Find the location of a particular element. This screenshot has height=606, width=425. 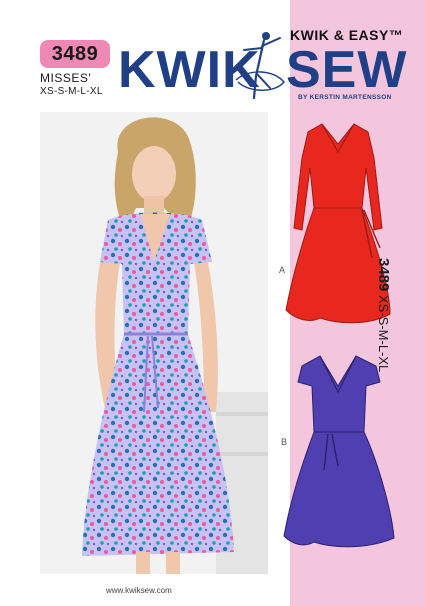

side-pattern-text: 3489 XS-S-M-L-XL is located at coordinates (383, 315).